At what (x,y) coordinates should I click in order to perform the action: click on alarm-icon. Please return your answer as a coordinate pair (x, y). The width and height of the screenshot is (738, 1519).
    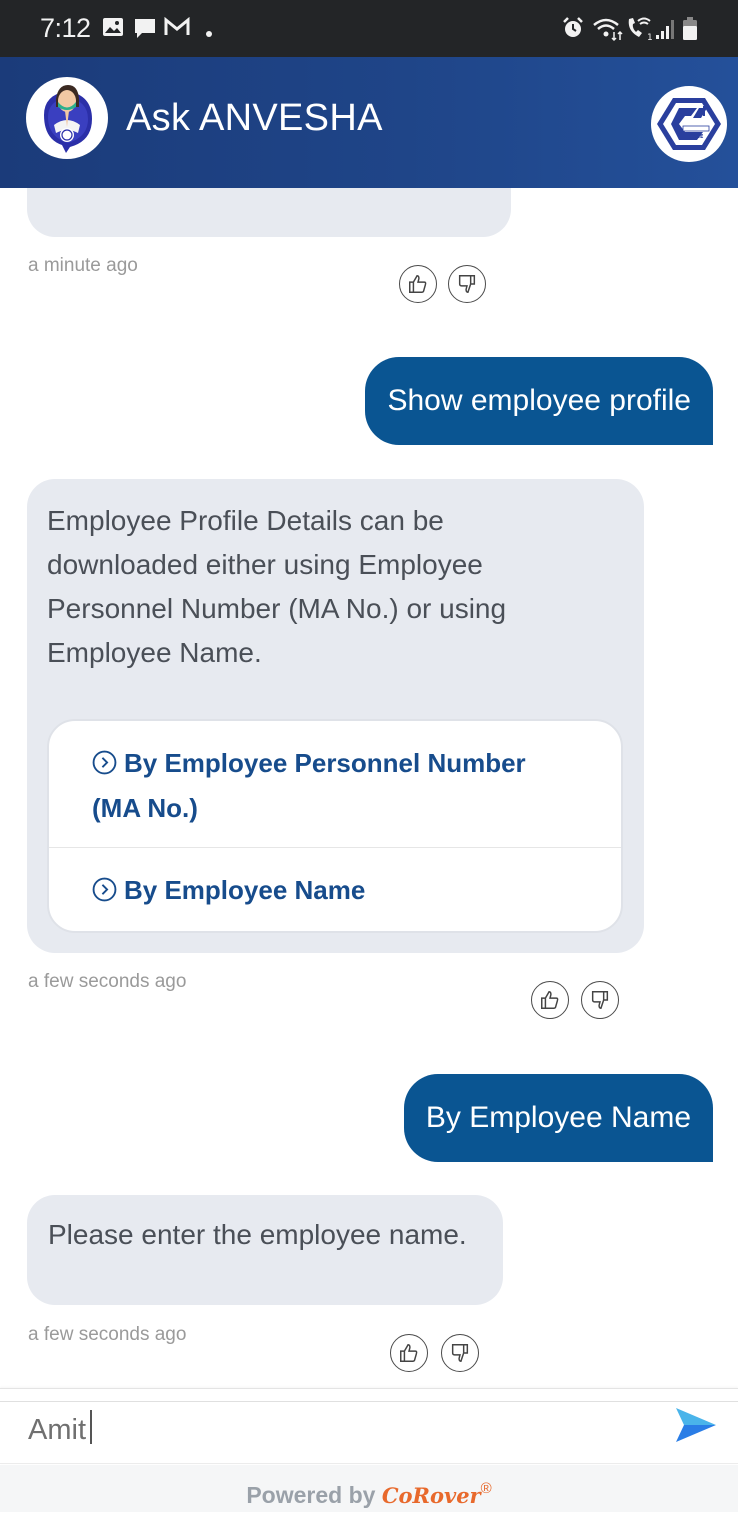
    Looking at the image, I should click on (573, 30).